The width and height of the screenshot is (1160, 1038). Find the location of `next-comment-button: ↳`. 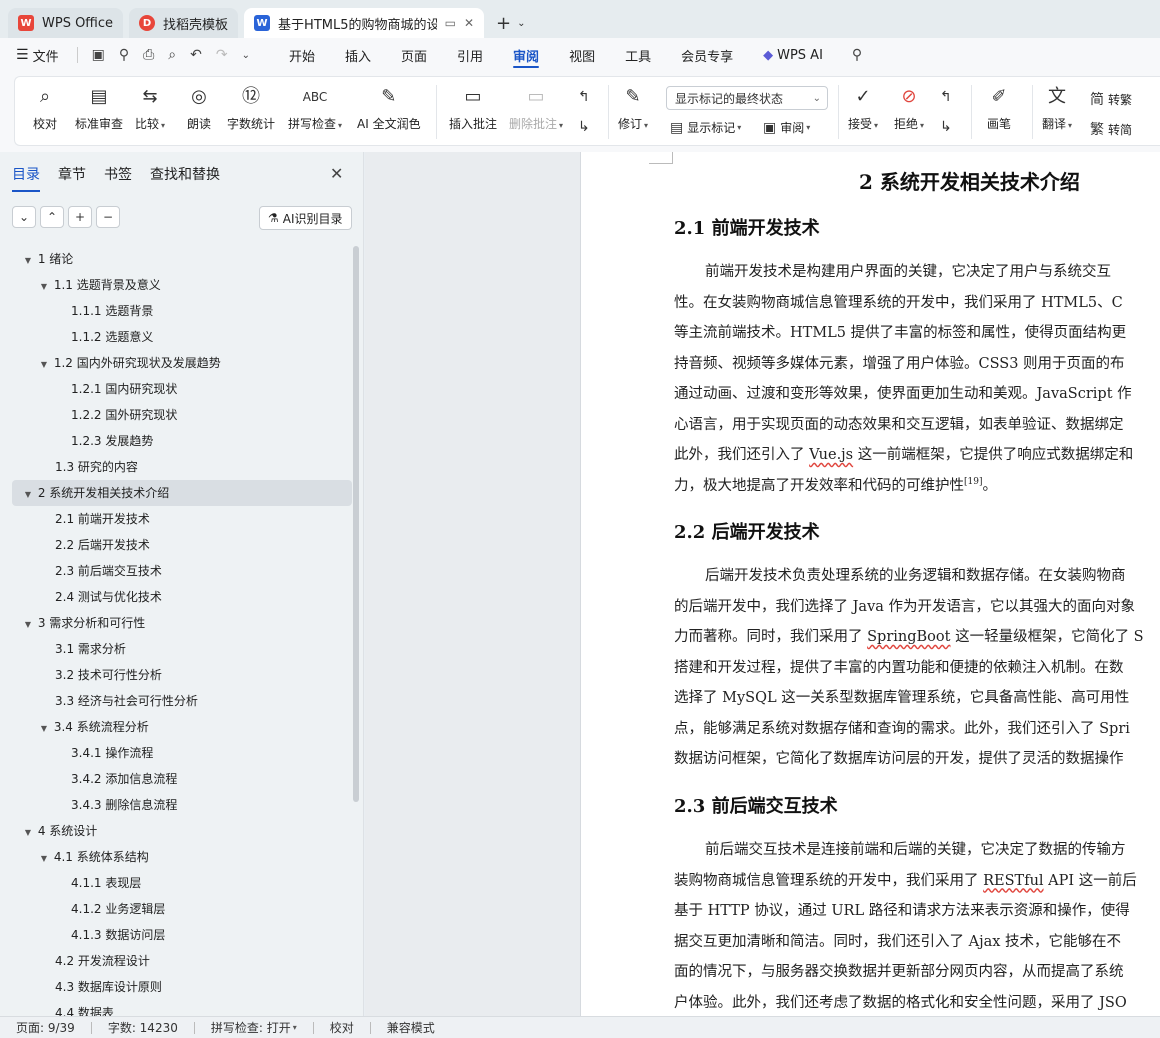

next-comment-button: ↳ is located at coordinates (586, 127).